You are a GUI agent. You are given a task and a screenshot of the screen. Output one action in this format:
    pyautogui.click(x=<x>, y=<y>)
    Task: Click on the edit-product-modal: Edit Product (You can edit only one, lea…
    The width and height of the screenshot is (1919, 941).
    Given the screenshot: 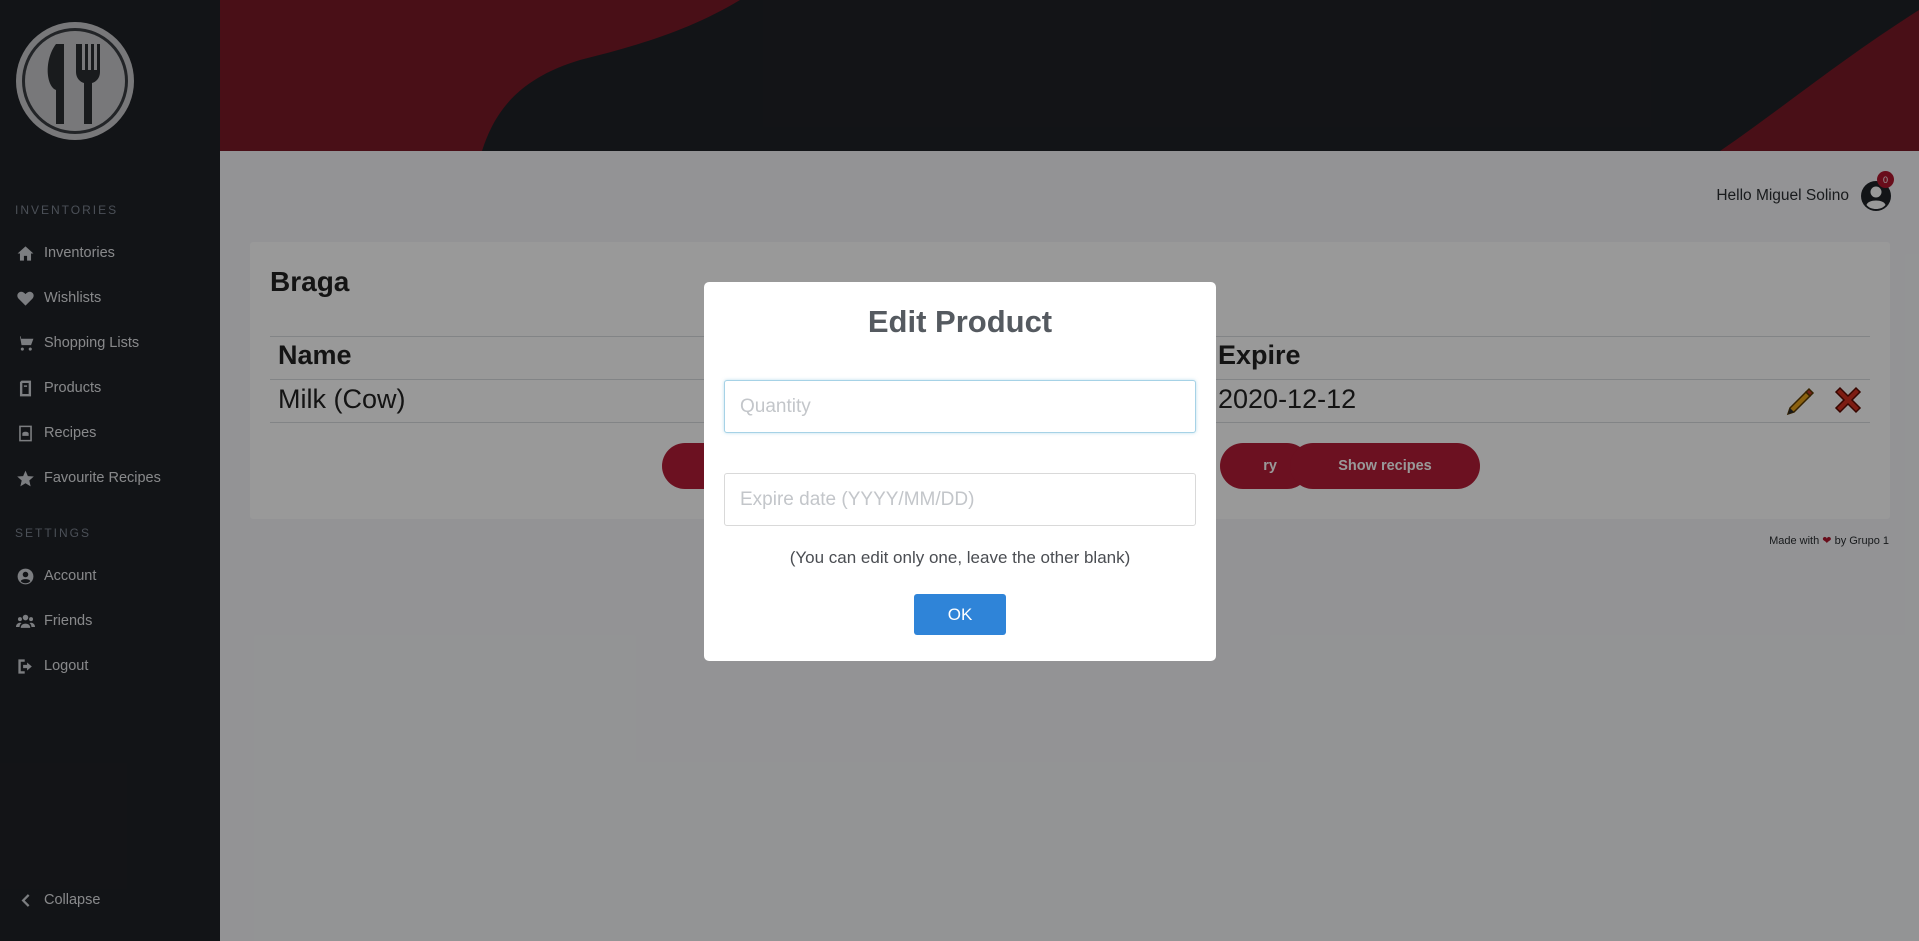 What is the action you would take?
    pyautogui.click(x=960, y=471)
    